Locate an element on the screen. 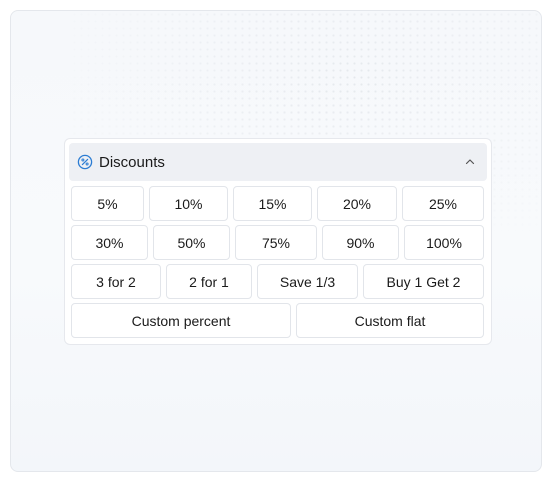 The height and width of the screenshot is (484, 554). deal-buy-1-get-2-button: Buy 1 Get 2 is located at coordinates (423, 281).